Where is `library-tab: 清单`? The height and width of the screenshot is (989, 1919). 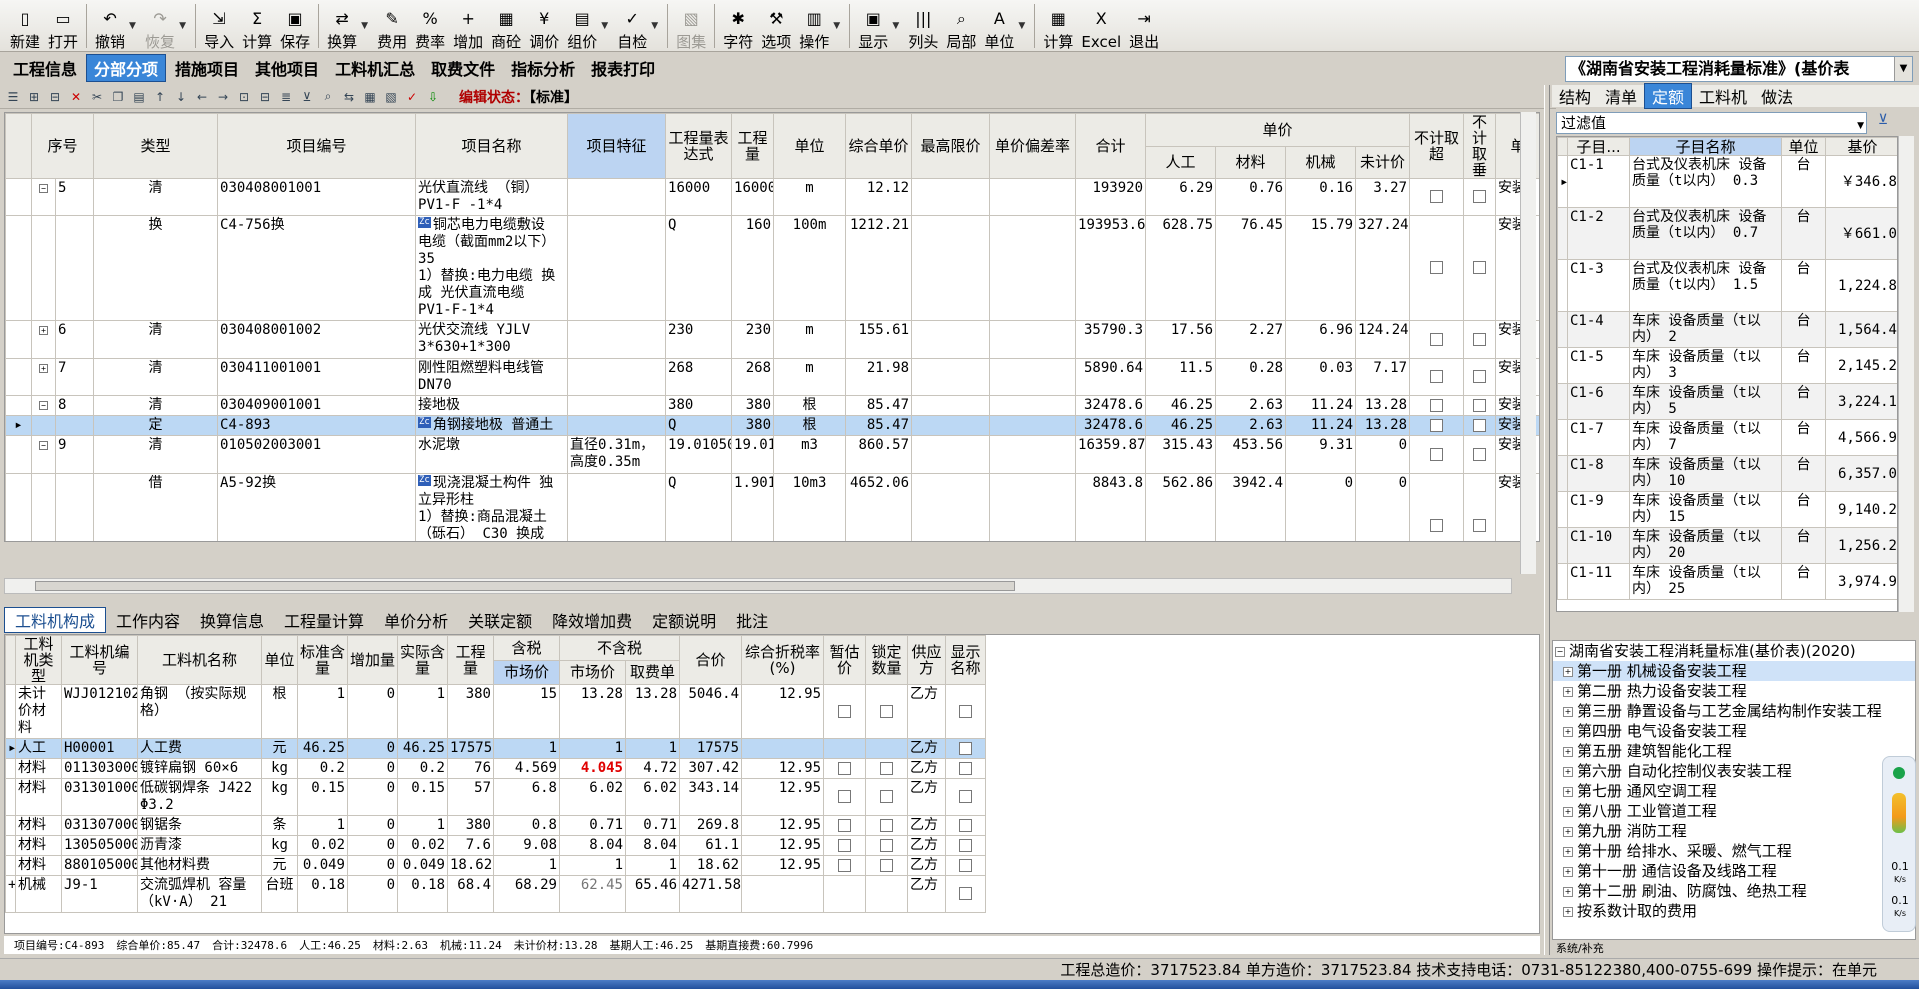 library-tab: 清单 is located at coordinates (1621, 96).